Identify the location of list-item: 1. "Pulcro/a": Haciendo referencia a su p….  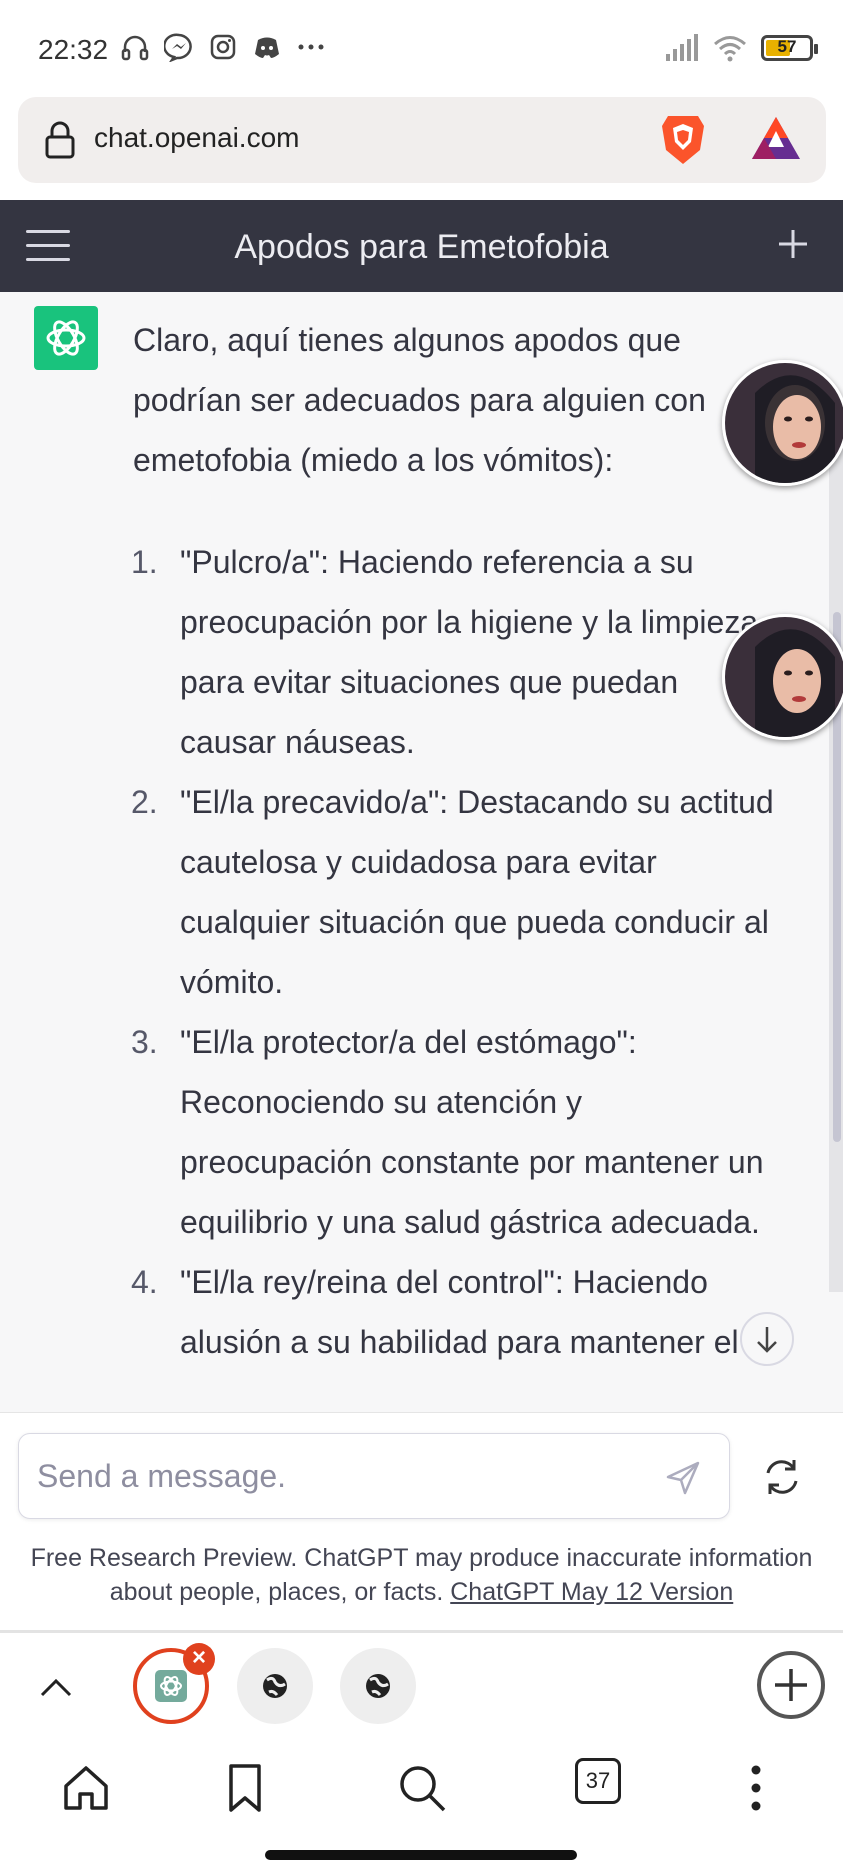
(457, 652).